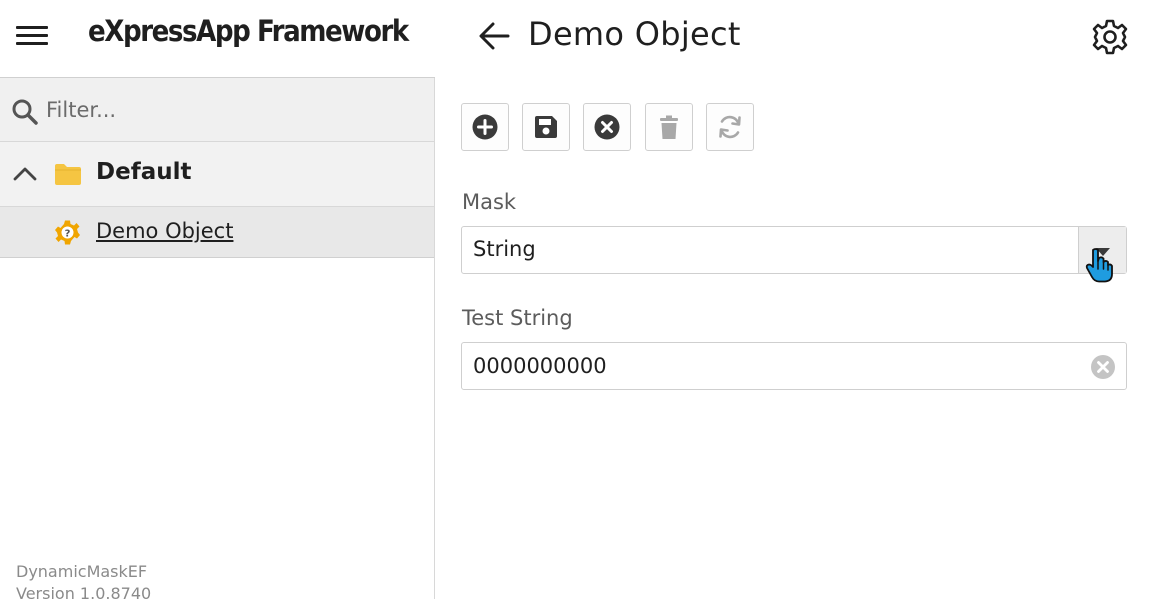  I want to click on refresh-icon, so click(730, 127).